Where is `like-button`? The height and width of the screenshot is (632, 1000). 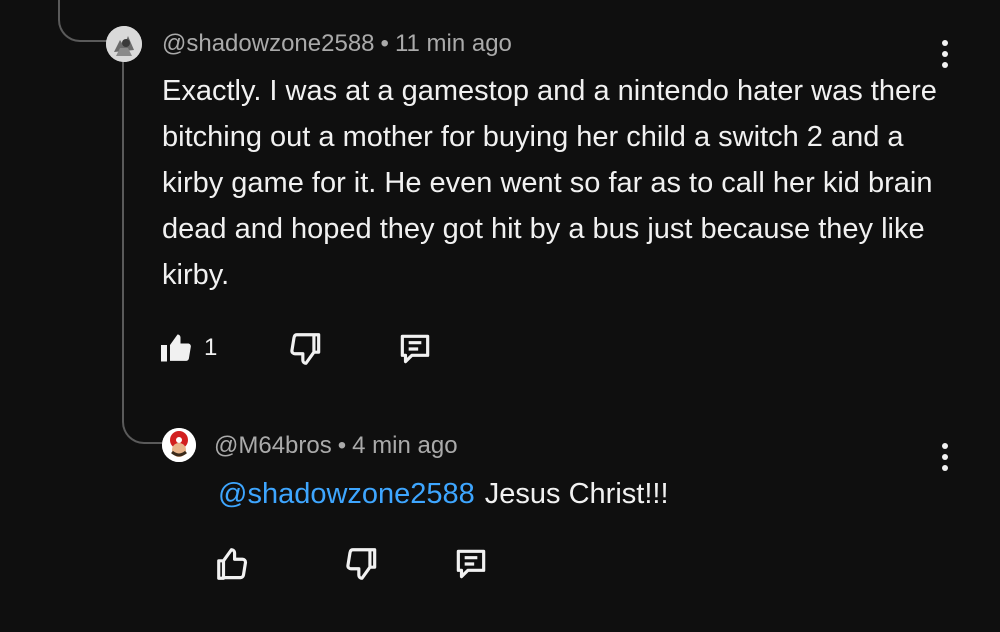
like-button is located at coordinates (233, 564).